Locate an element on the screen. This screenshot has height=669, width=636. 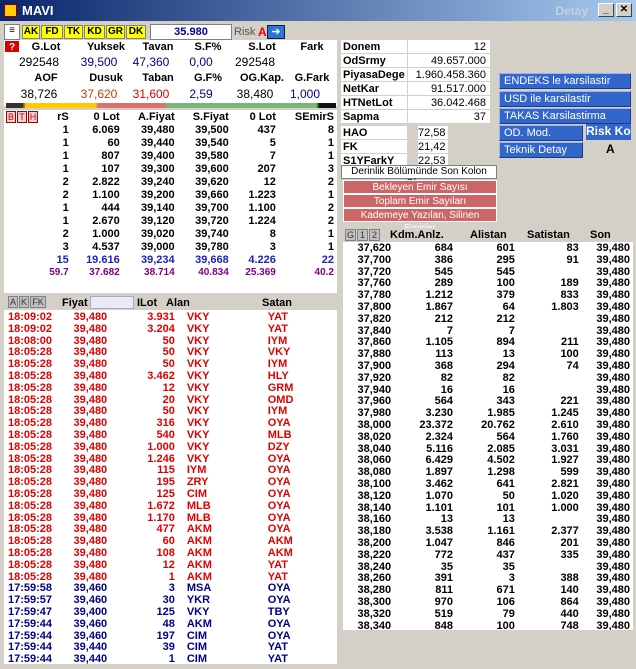
depth-cell: 8 is located at coordinates (330, 129).